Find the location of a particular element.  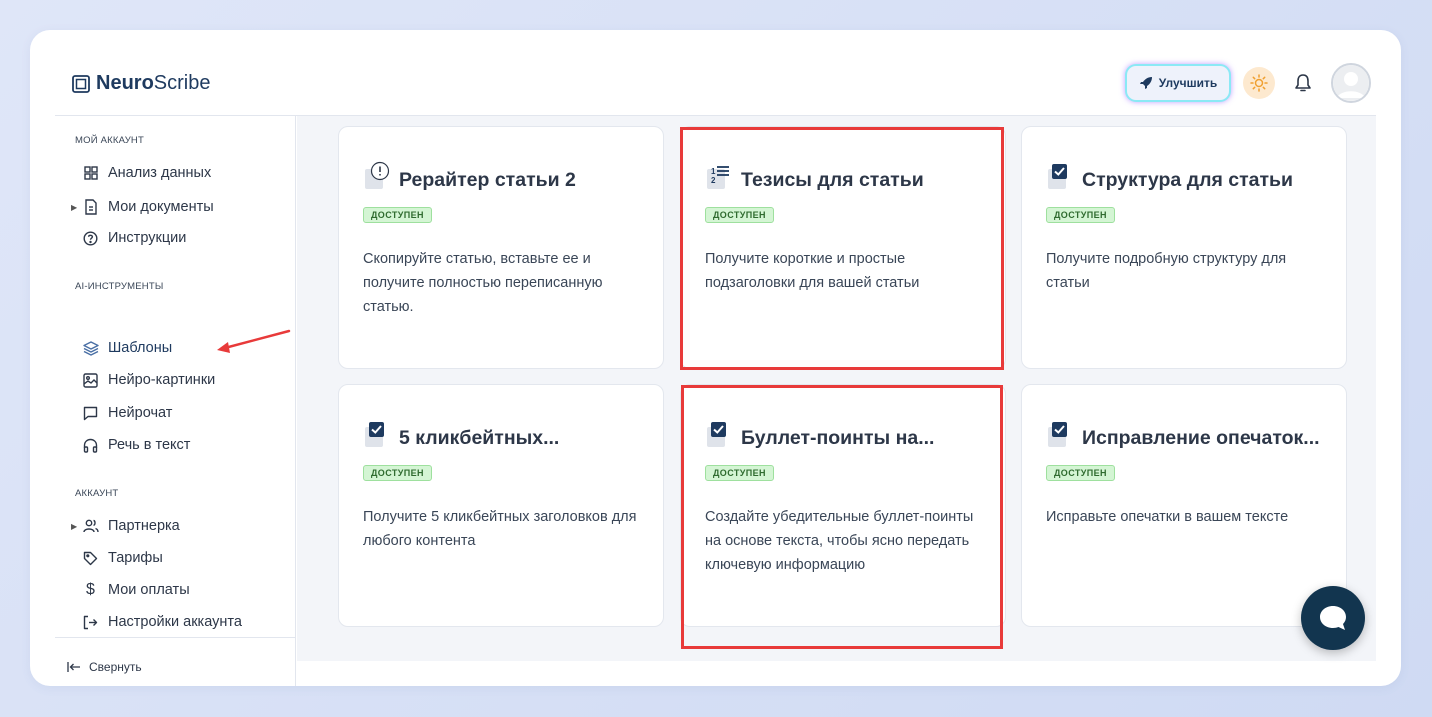

collapse-button: Свернуть is located at coordinates (104, 667).